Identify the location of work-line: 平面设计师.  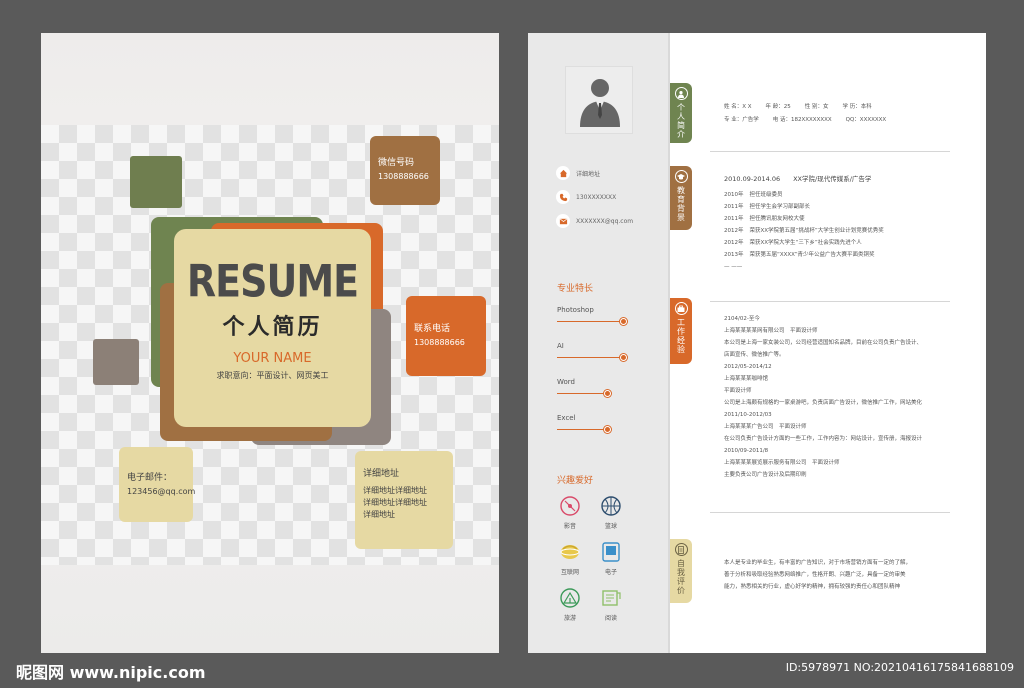
(738, 391).